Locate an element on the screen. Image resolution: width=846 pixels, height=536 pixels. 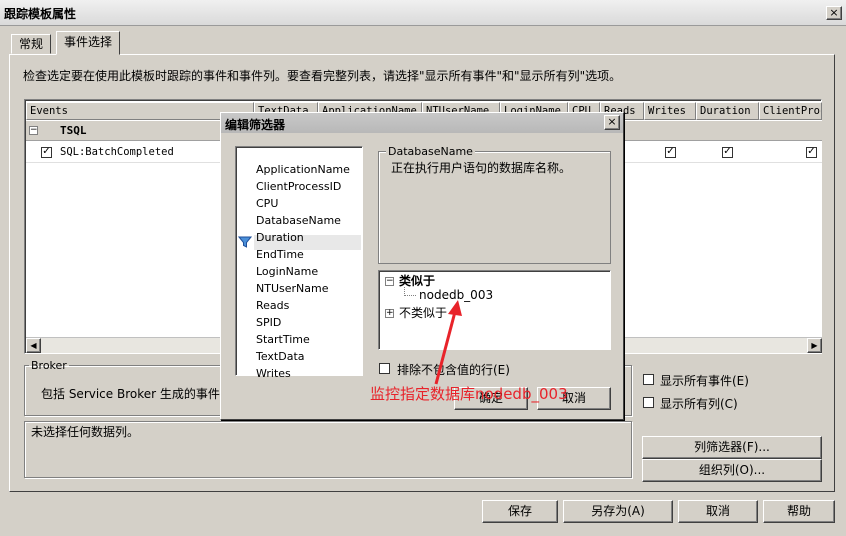
tab-event-selection: 事件选择 is located at coordinates (88, 43).